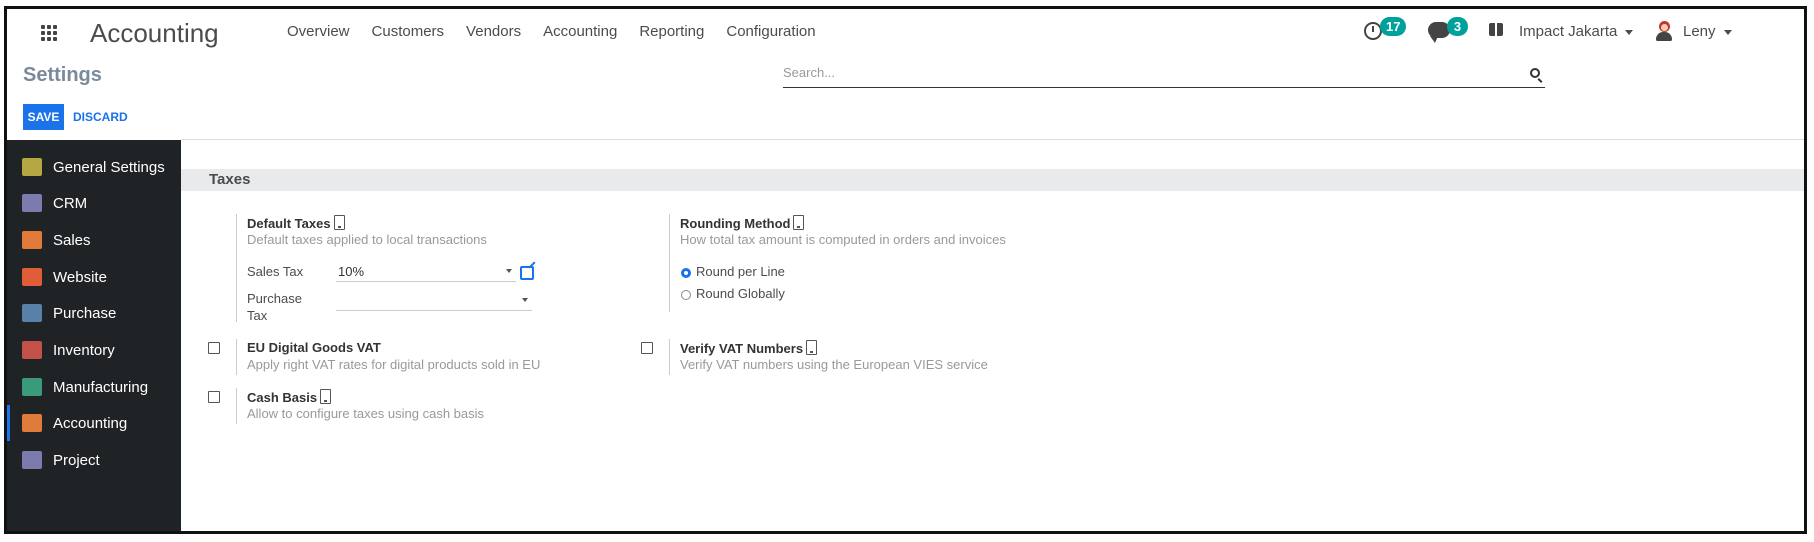 This screenshot has width=1814, height=542. I want to click on rounding-method-setting: Rounding Method, so click(742, 223).